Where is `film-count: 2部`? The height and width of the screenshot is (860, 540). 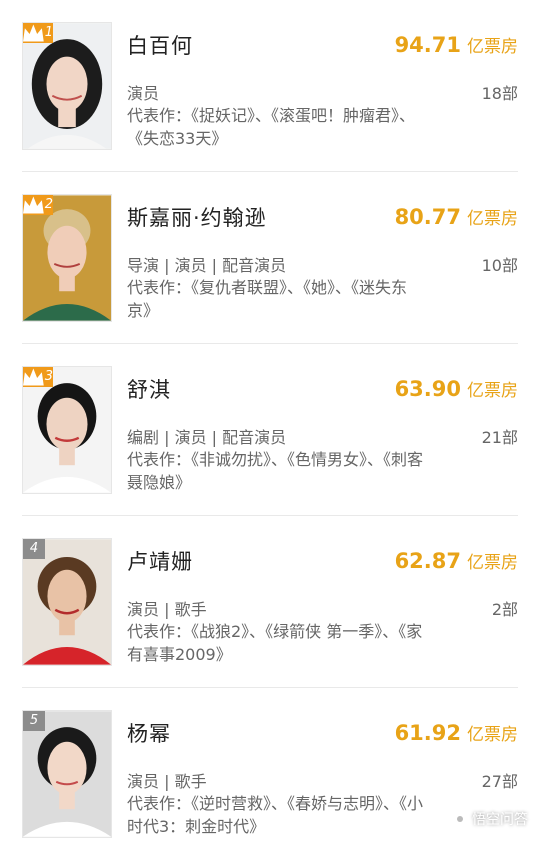 film-count: 2部 is located at coordinates (504, 609).